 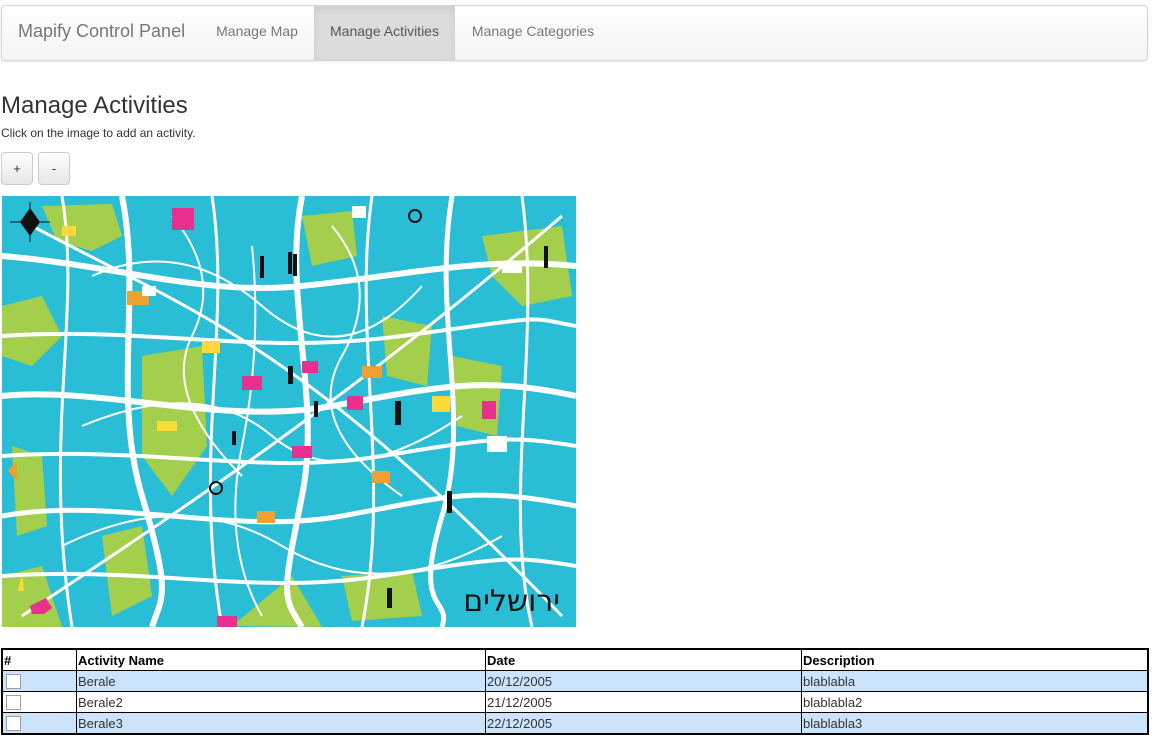 What do you see at coordinates (643, 702) in the screenshot?
I see `date-cell: 21/12/2005` at bounding box center [643, 702].